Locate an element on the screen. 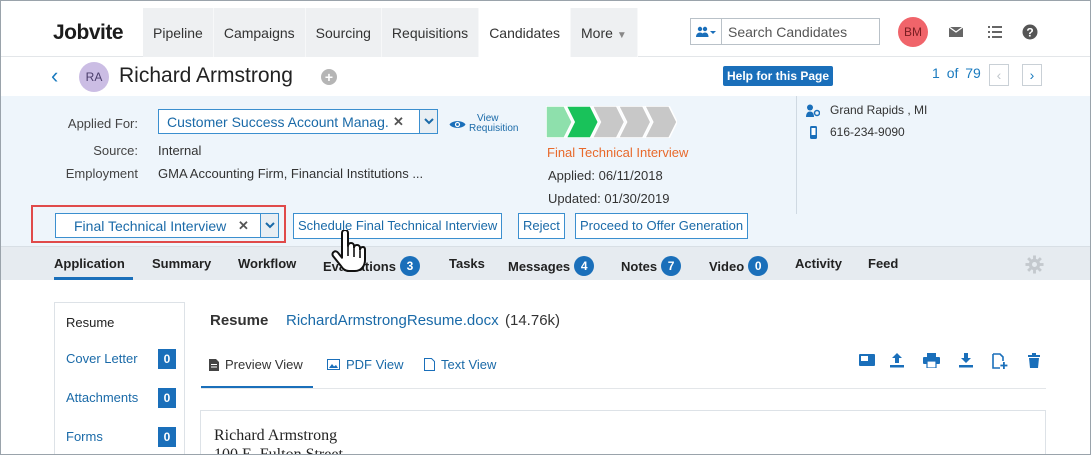 The height and width of the screenshot is (455, 1091). help-icon: ? is located at coordinates (1030, 32).